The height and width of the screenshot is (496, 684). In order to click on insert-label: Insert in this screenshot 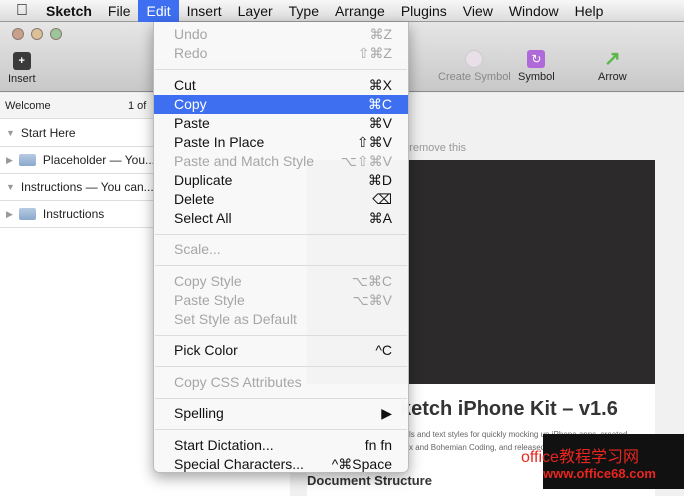, I will do `click(22, 79)`.